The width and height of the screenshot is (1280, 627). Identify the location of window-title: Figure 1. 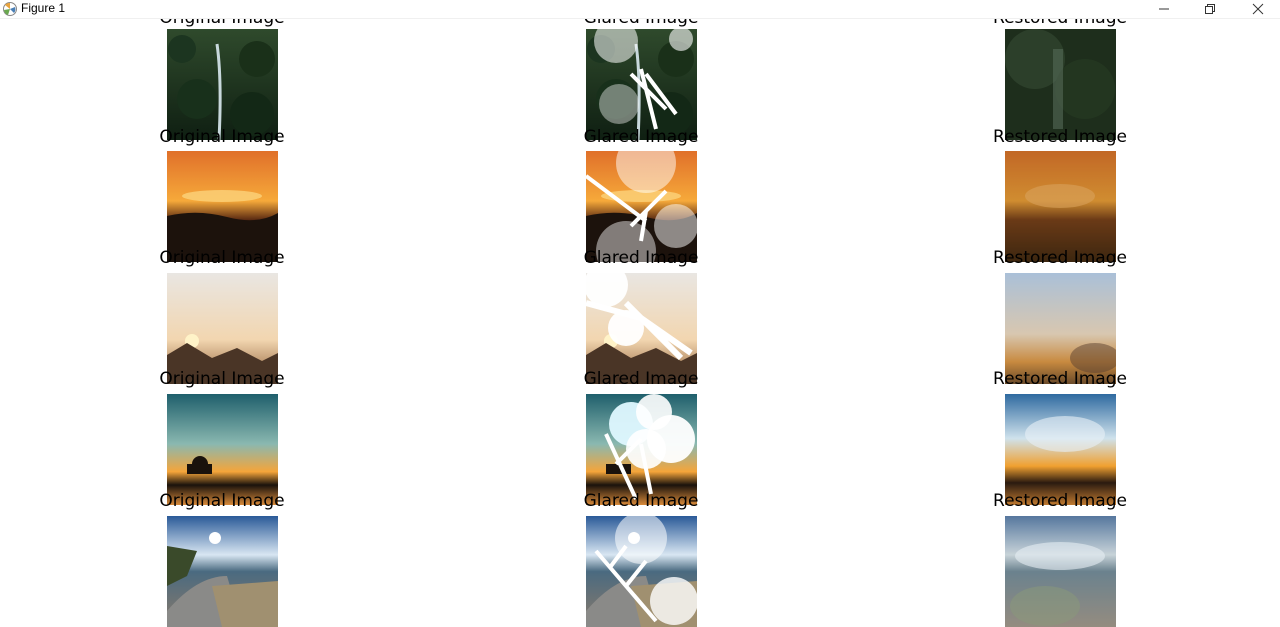
(43, 8).